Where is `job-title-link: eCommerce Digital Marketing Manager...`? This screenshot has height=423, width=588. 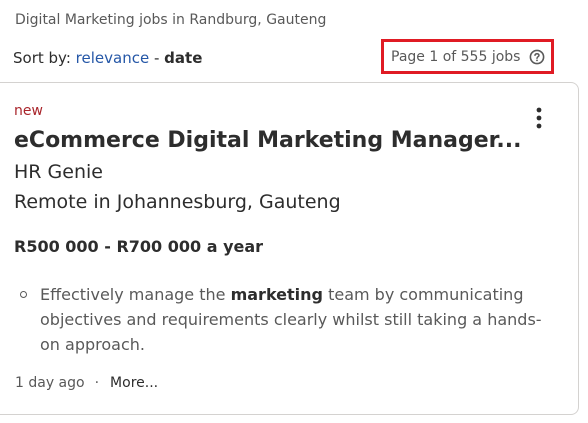 job-title-link: eCommerce Digital Marketing Manager... is located at coordinates (267, 140).